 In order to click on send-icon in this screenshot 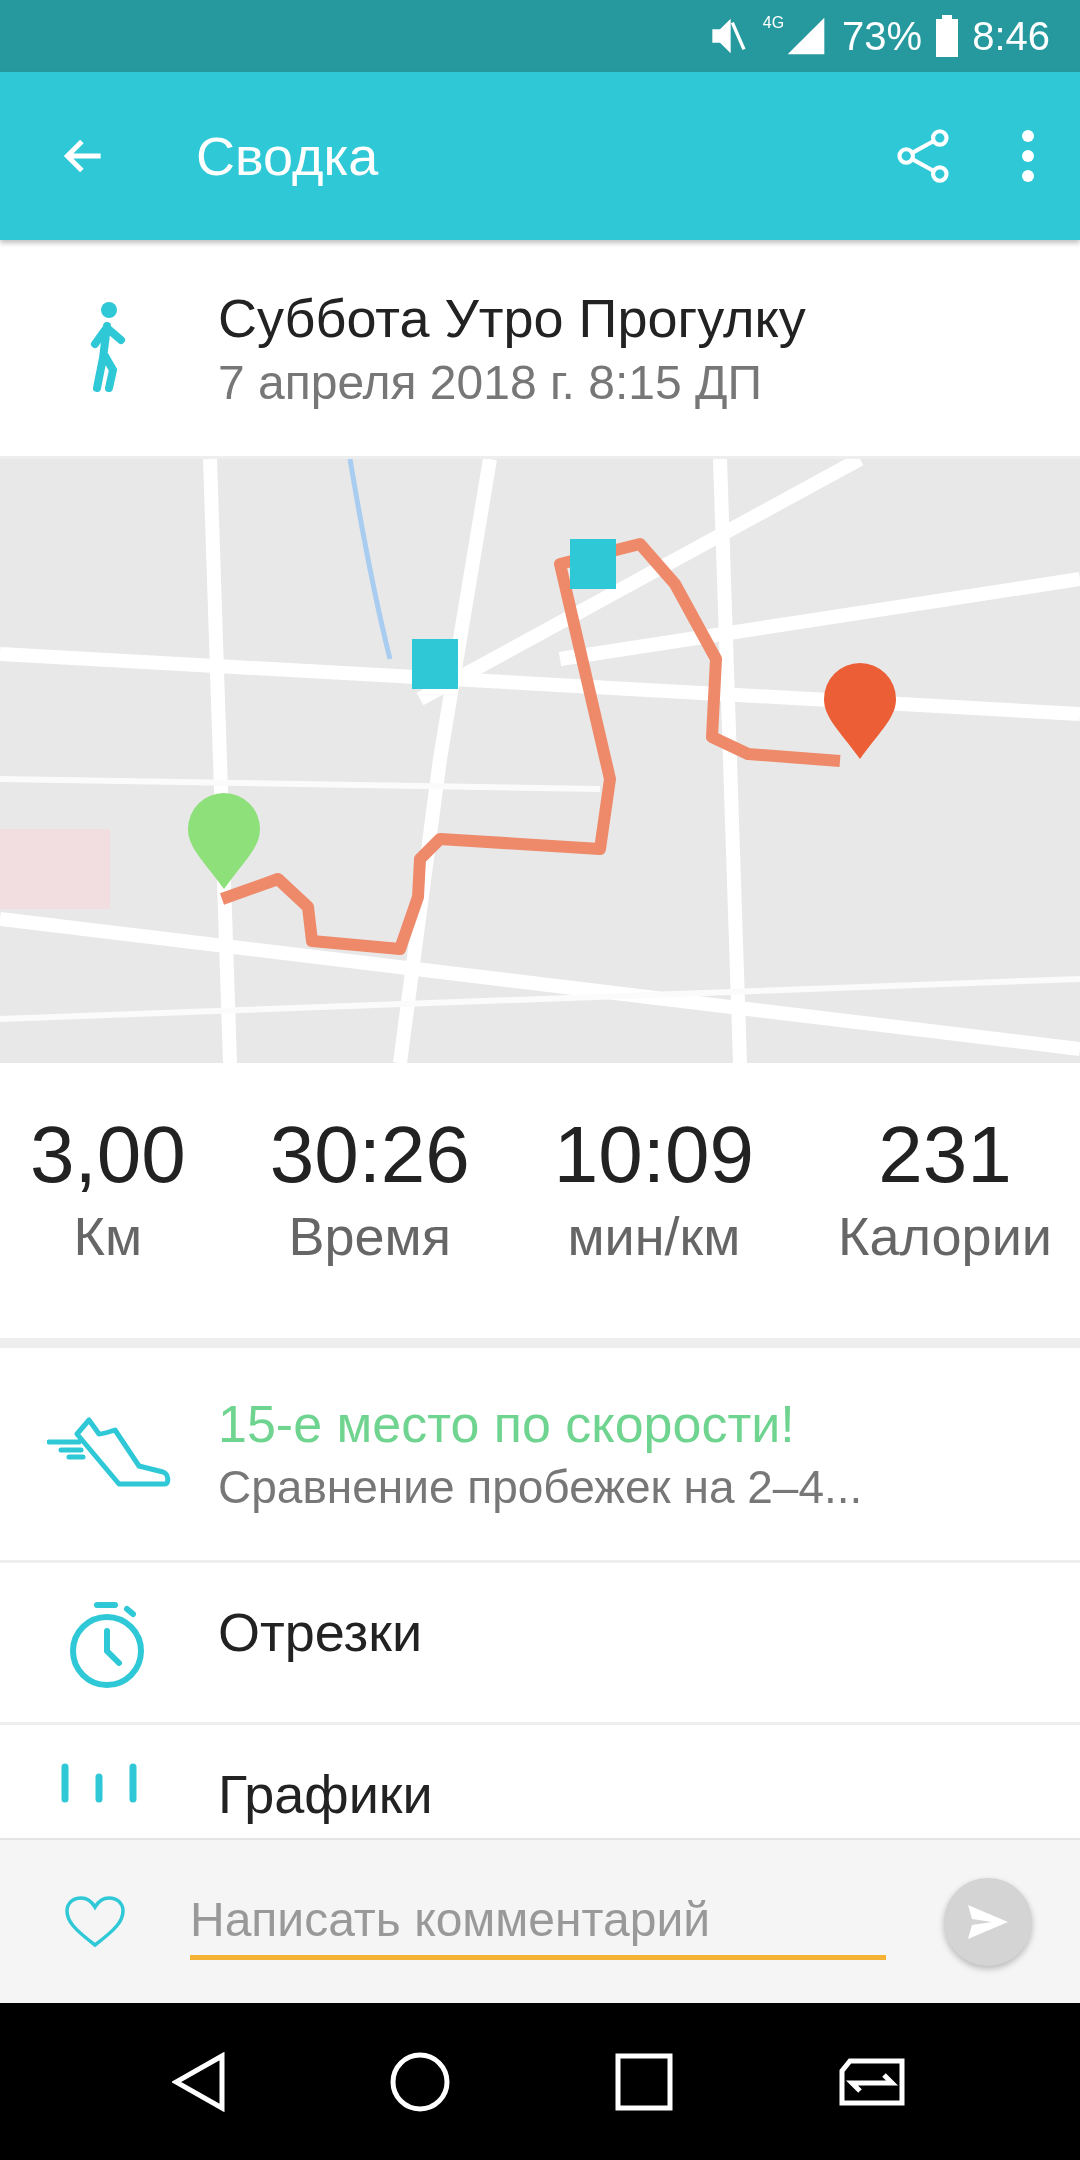, I will do `click(988, 1921)`.